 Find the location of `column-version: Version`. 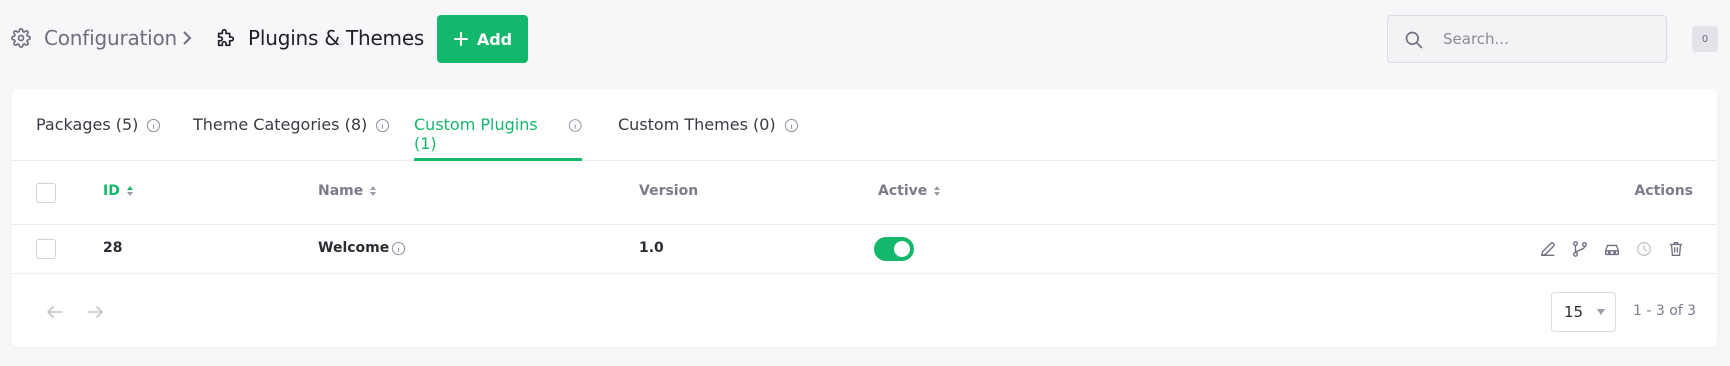

column-version: Version is located at coordinates (668, 191).